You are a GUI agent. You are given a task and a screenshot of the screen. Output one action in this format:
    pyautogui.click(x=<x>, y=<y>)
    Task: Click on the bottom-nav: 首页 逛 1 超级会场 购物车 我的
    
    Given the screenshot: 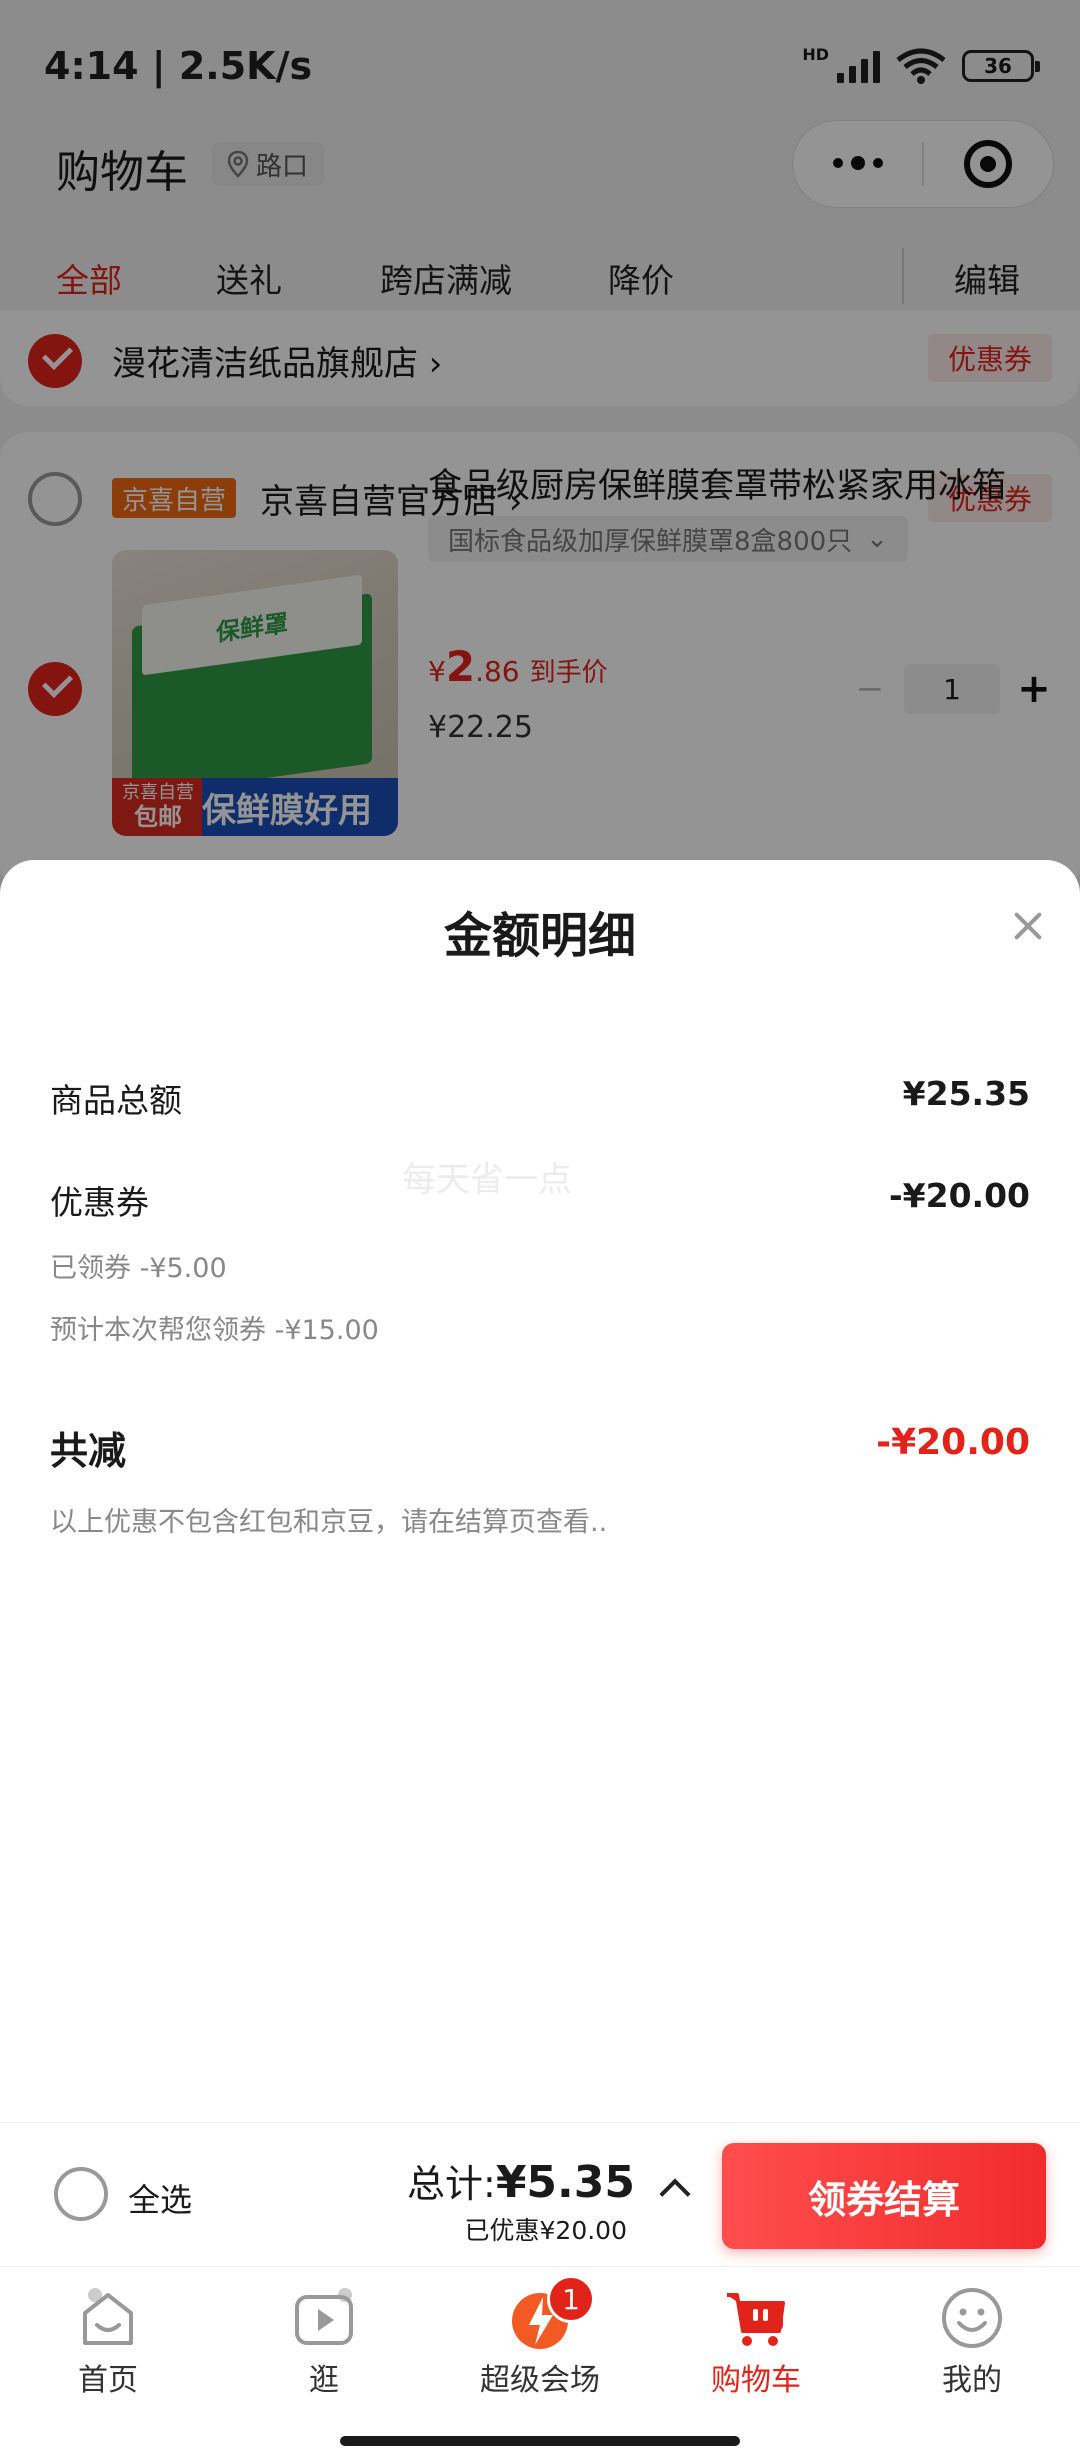 What is the action you would take?
    pyautogui.click(x=540, y=2363)
    